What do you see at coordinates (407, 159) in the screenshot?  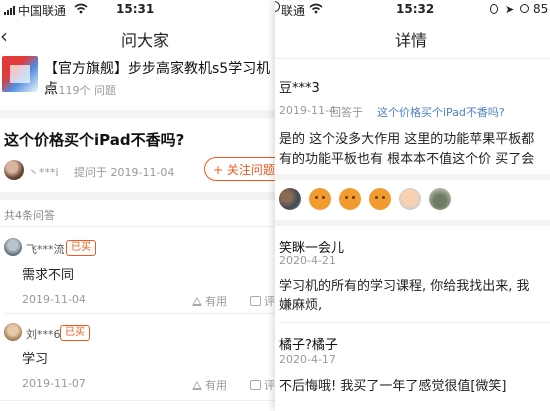 I see `reply-body-line: 有的功能平板也有 根本本不值这个价 买了会` at bounding box center [407, 159].